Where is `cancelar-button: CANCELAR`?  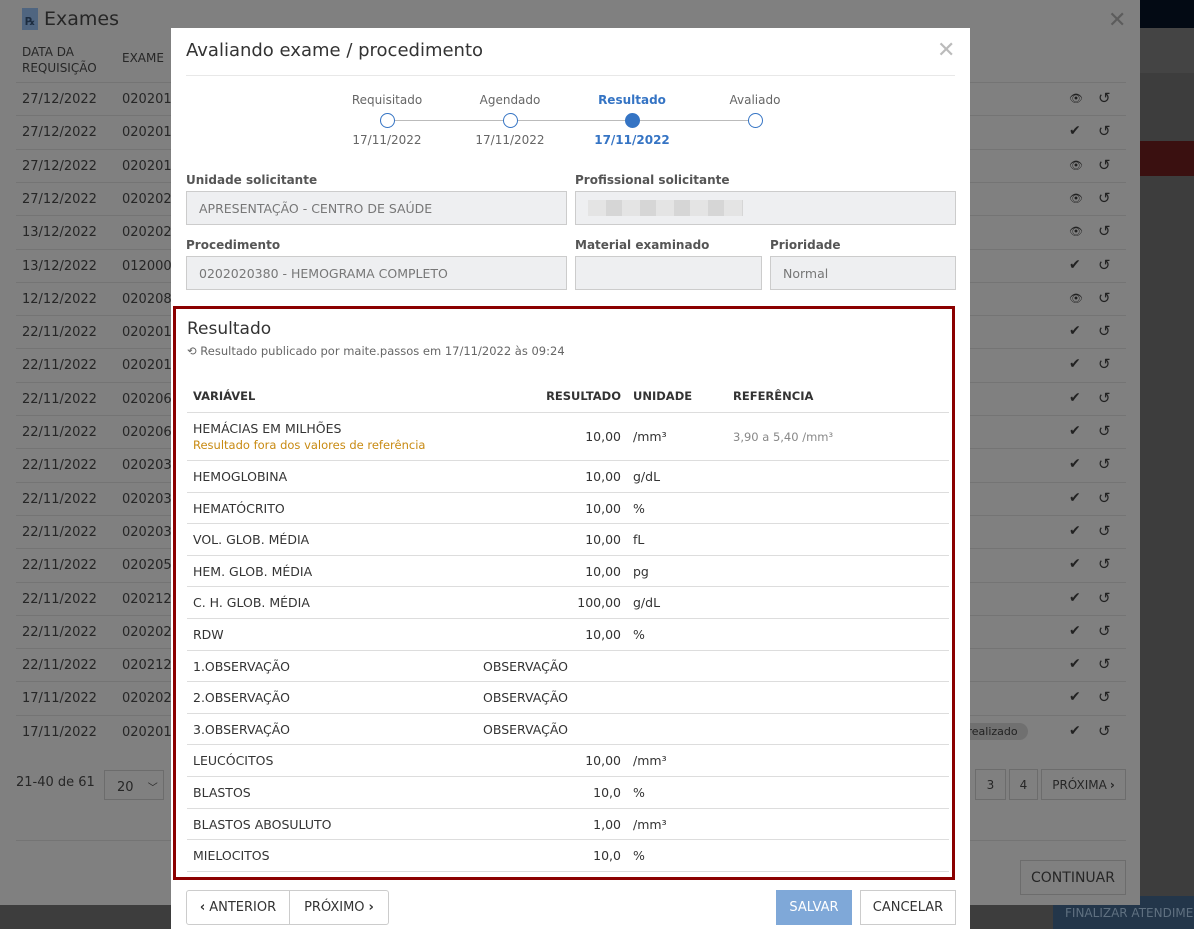
cancelar-button: CANCELAR is located at coordinates (908, 907).